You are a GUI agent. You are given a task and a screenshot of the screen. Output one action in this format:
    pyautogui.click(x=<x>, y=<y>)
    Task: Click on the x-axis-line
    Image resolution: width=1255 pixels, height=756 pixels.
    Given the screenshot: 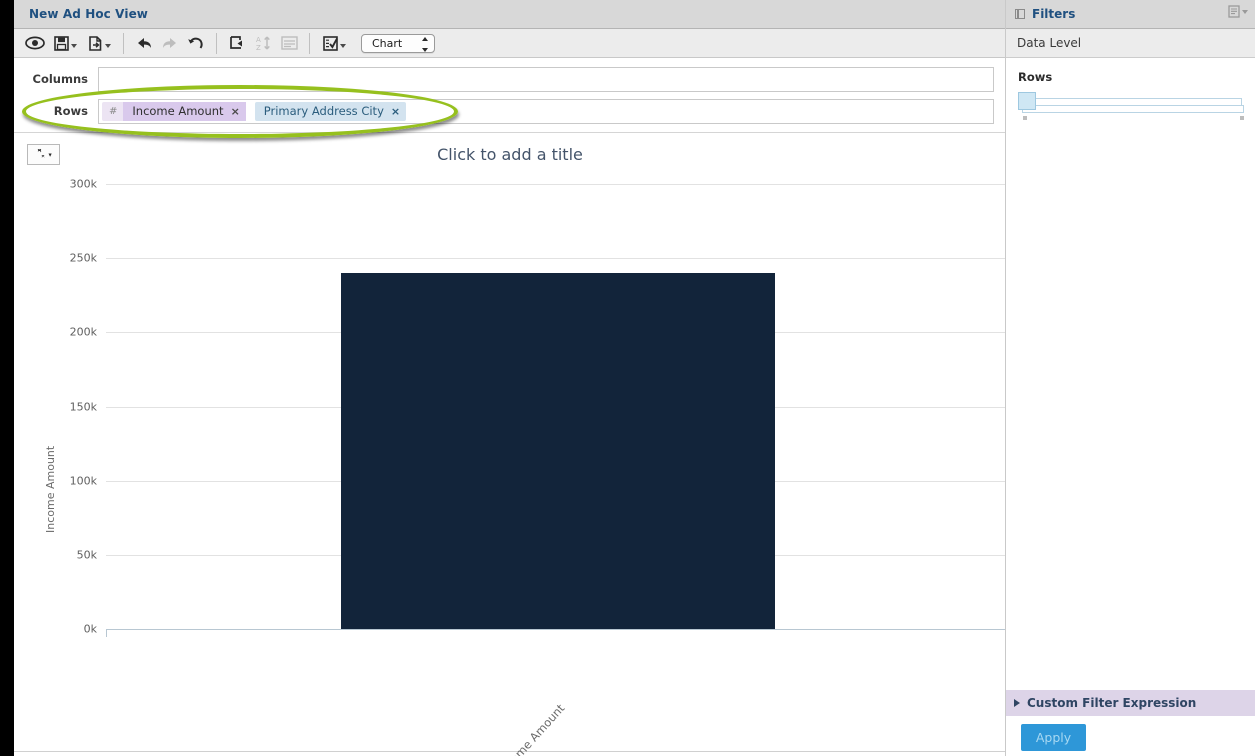 What is the action you would take?
    pyautogui.click(x=557, y=629)
    